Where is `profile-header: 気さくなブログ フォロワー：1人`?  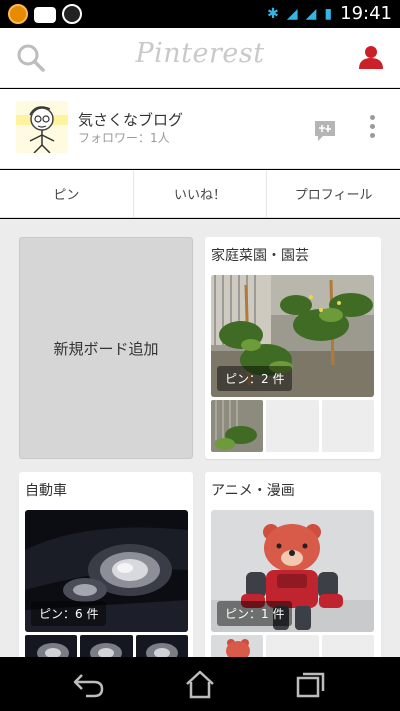 profile-header: 気さくなブログ フォロワー：1人 is located at coordinates (200, 129).